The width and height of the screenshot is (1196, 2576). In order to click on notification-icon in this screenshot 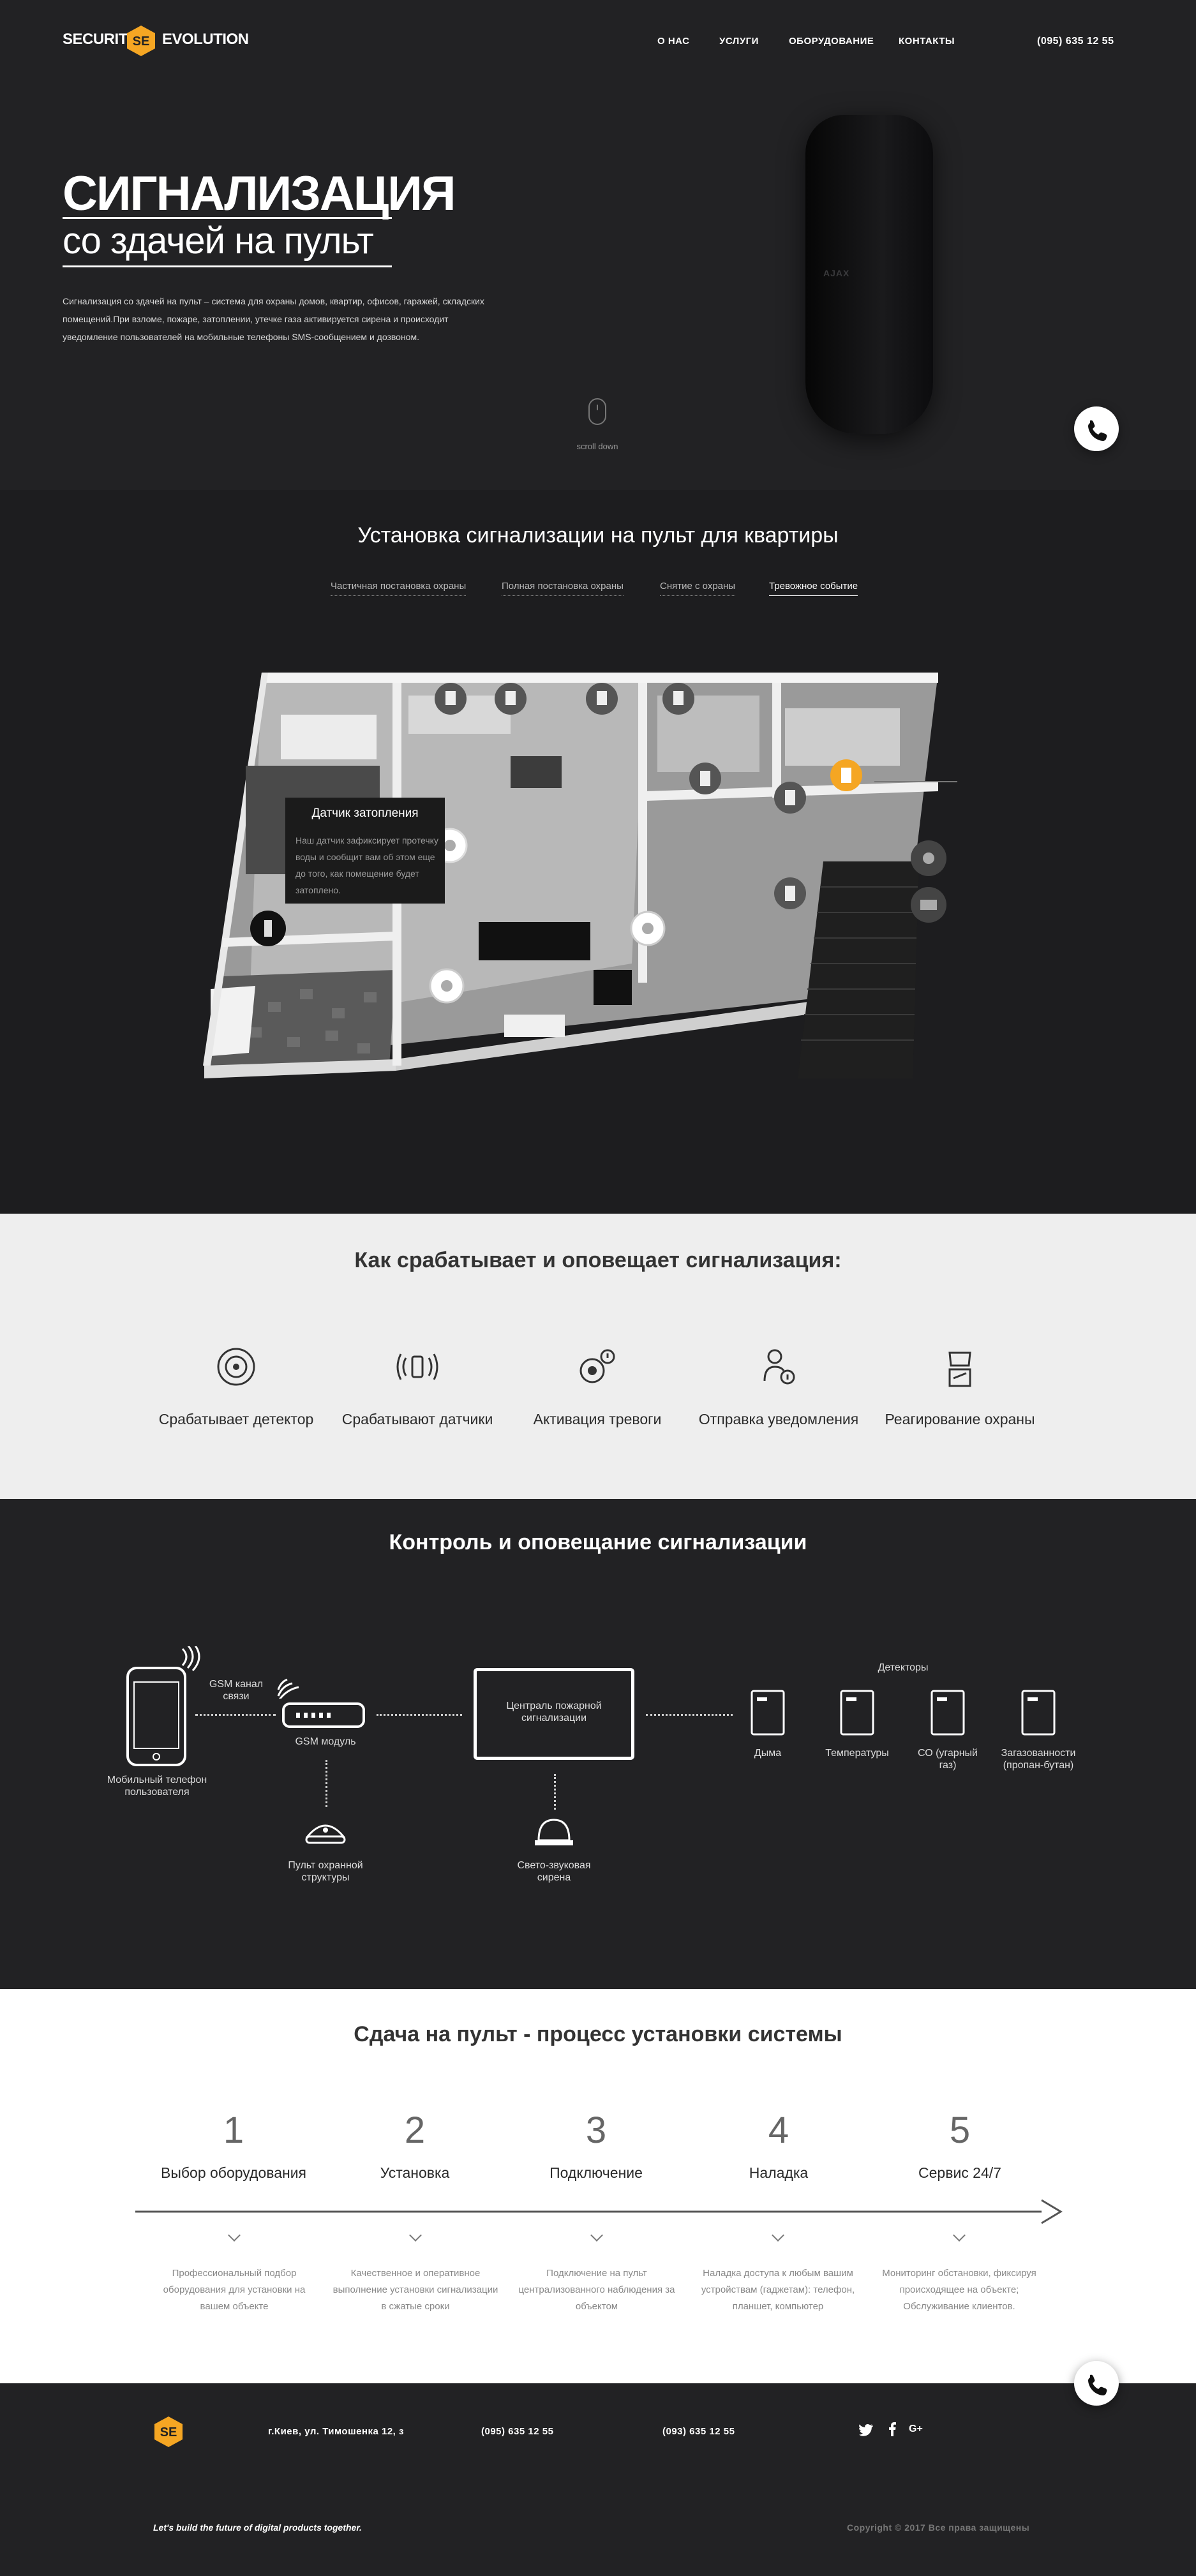, I will do `click(779, 1367)`.